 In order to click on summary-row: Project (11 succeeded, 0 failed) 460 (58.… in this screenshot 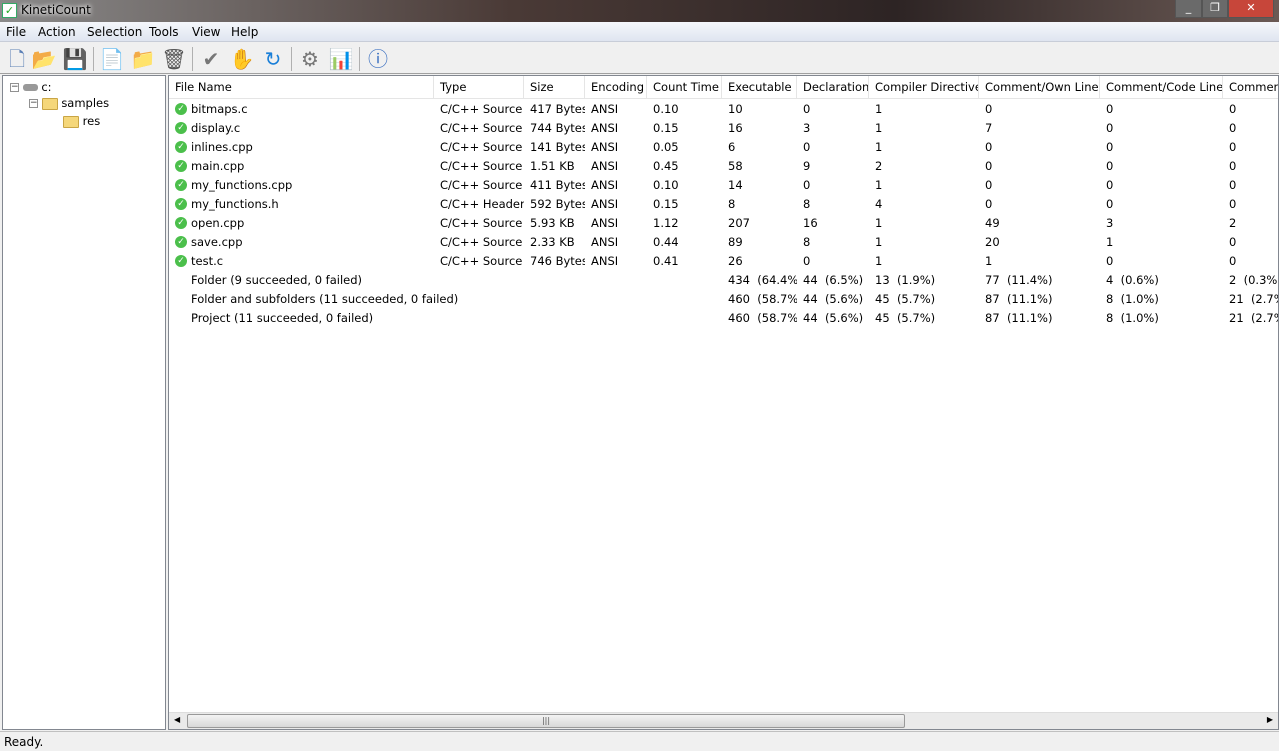, I will do `click(723, 318)`.